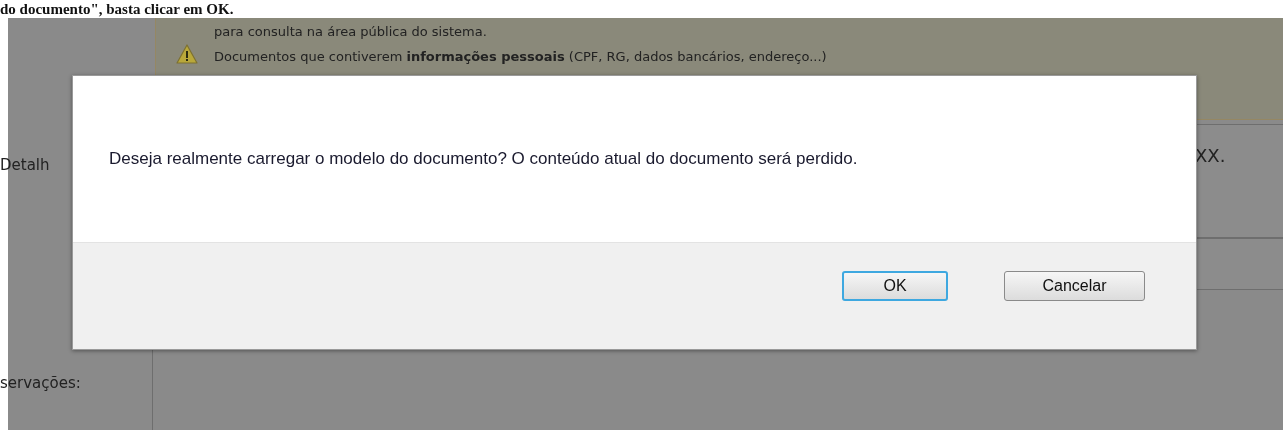 This screenshot has width=1283, height=430. Describe the element at coordinates (483, 159) in the screenshot. I see `dialog-message: Deseja realmente carregar o modelo do documento? O conteúdo atual do documento será perdido.` at that location.